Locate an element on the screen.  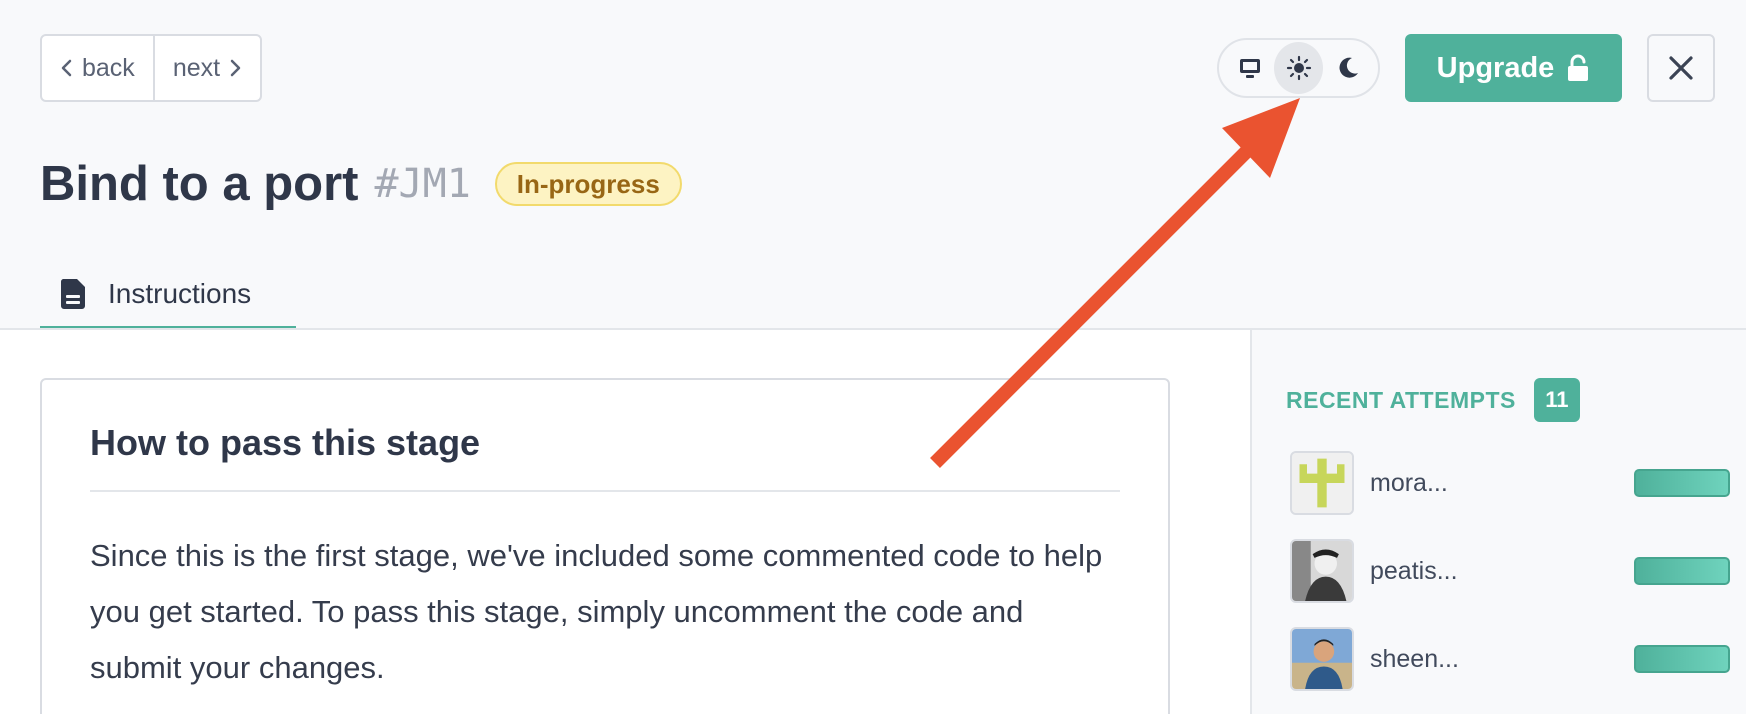
close-icon is located at coordinates (1681, 68).